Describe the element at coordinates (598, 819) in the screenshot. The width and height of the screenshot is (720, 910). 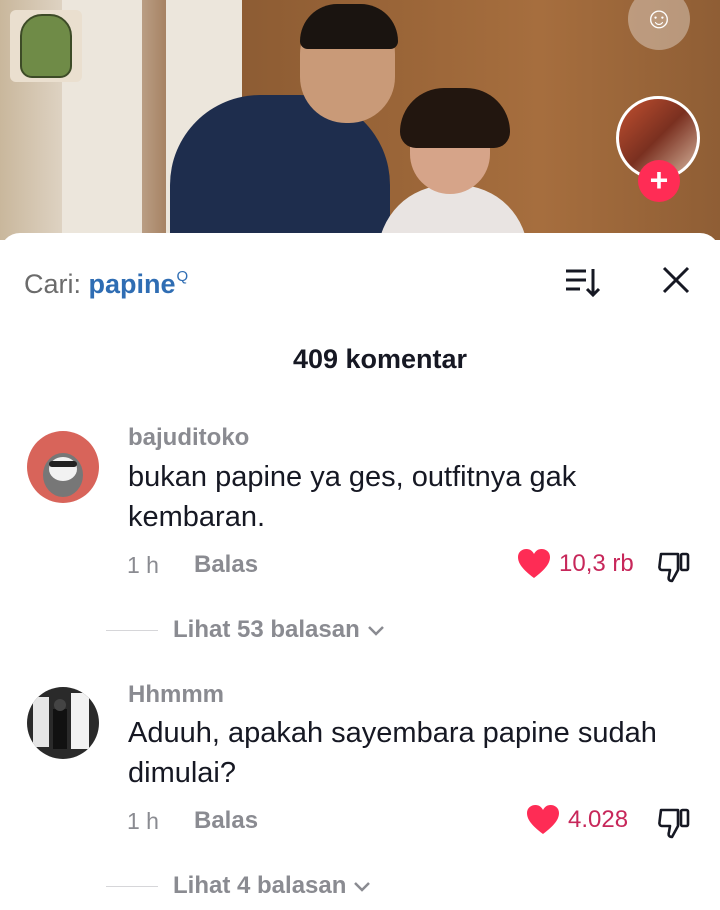
I see `like-count: 4.028` at that location.